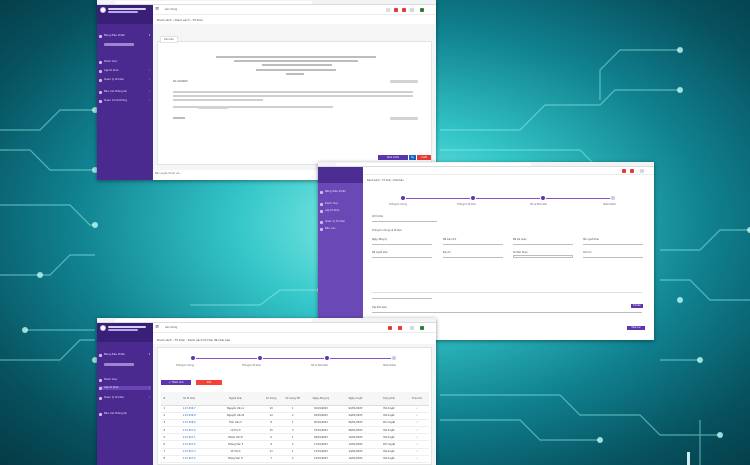  Describe the element at coordinates (613, 198) in the screenshot. I see `step-4-dot` at that location.